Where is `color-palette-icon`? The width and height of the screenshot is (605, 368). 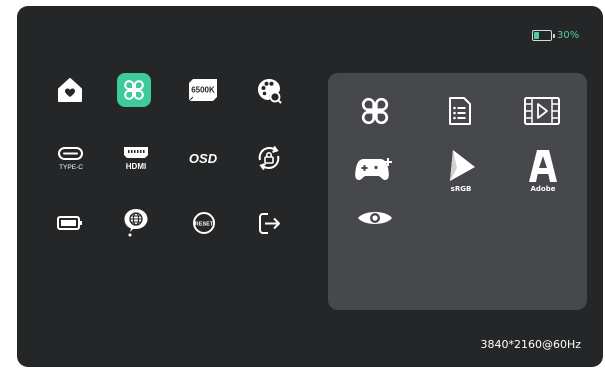
color-palette-icon is located at coordinates (270, 91).